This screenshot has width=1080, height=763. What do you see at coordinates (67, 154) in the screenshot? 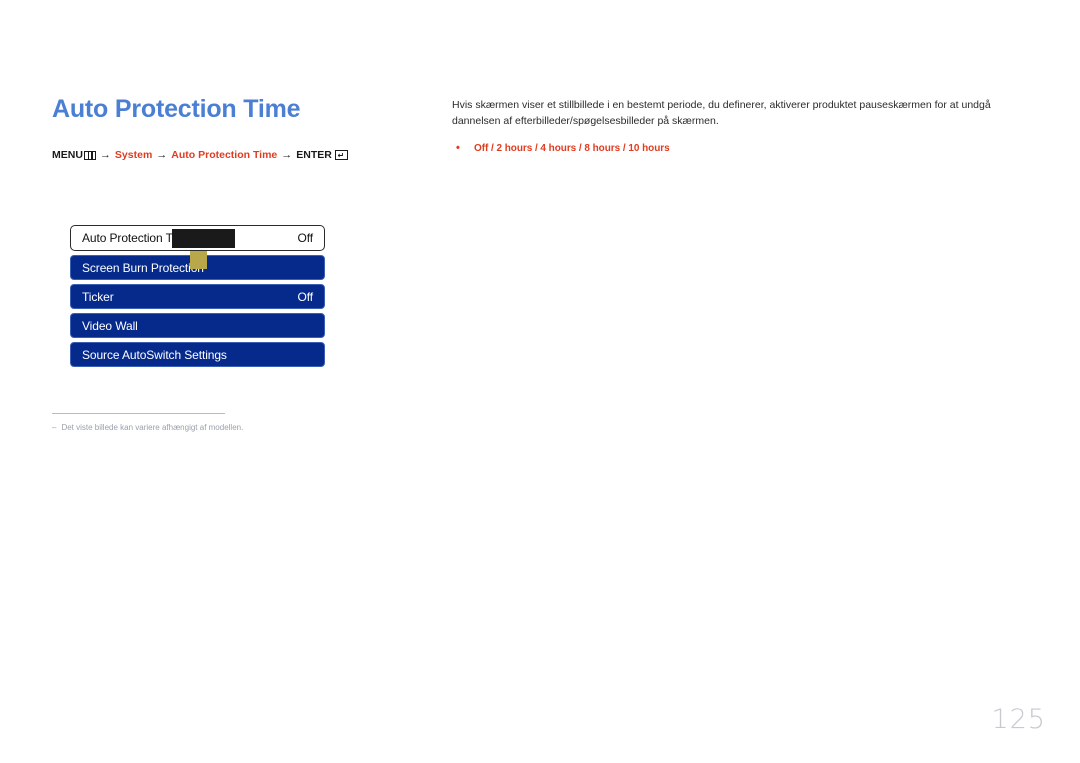
I see `breadcrumb-menu-label: MENU` at bounding box center [67, 154].